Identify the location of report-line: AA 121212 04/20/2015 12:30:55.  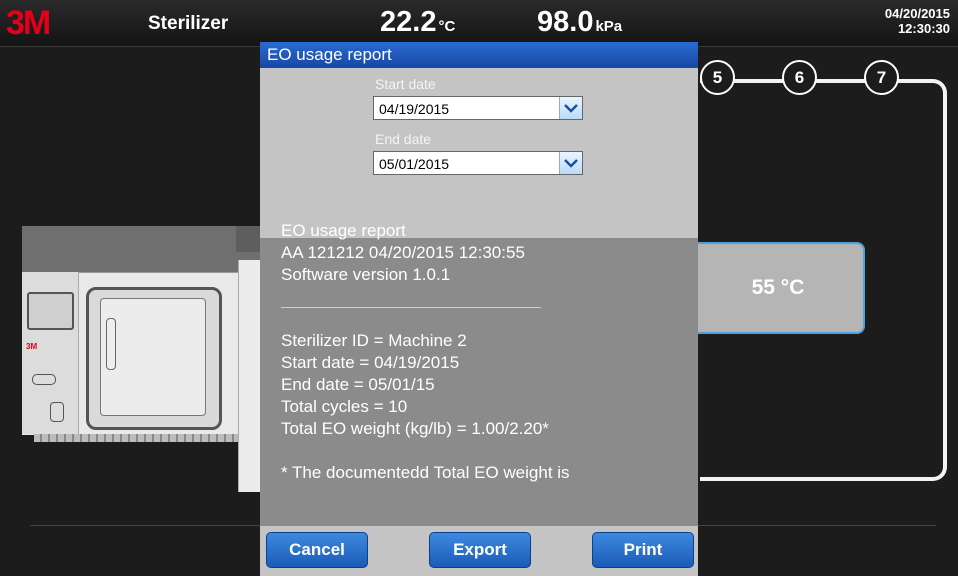
(403, 252).